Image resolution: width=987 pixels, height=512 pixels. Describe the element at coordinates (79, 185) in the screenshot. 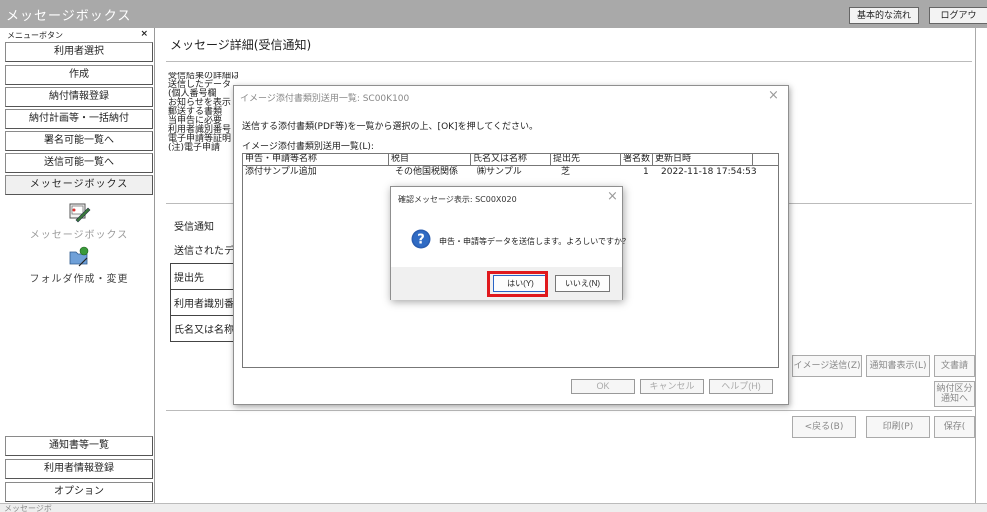

I see `sidebar-messagebox-button: メッセージボックス` at that location.